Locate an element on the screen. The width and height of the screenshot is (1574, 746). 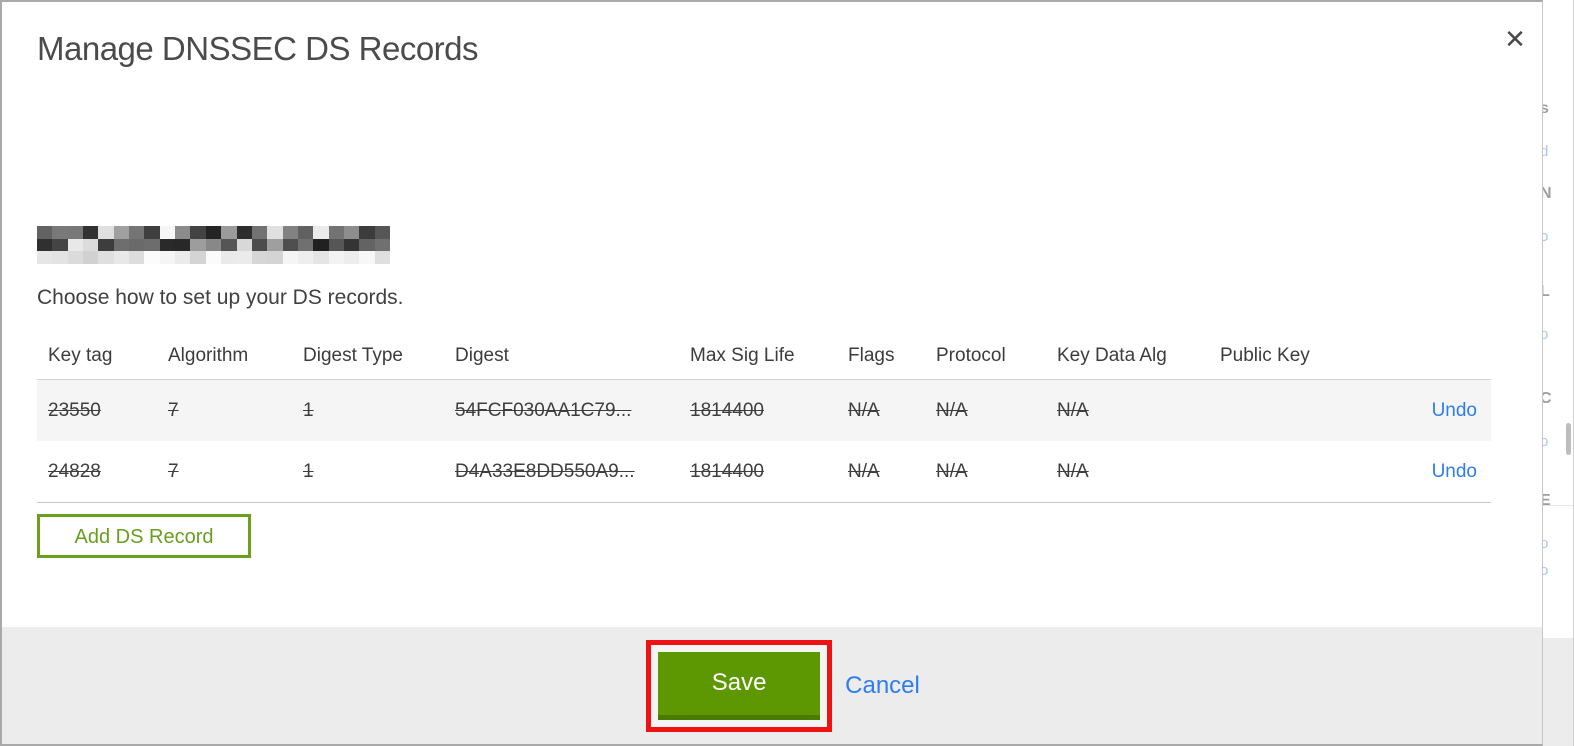
table-cell: 24828 is located at coordinates (74, 471).